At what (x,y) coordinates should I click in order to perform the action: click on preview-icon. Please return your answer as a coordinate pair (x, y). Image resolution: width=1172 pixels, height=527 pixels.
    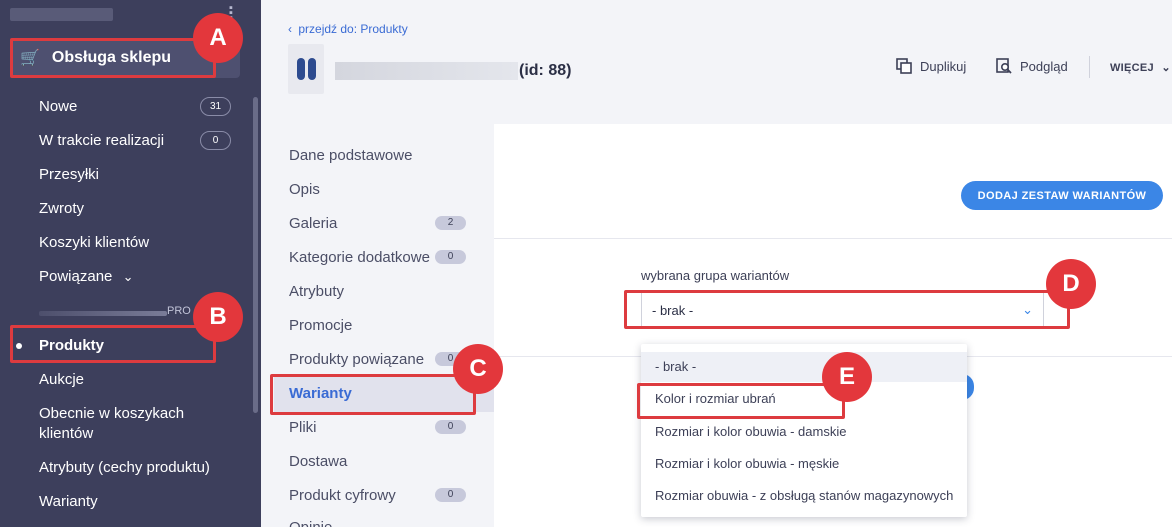
    Looking at the image, I should click on (1004, 66).